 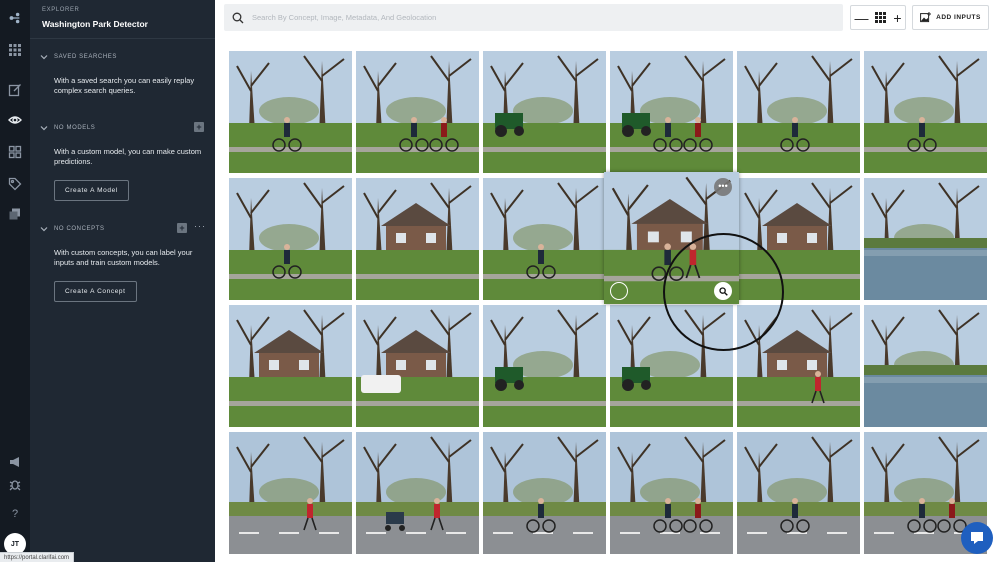 I want to click on chat-support-button, so click(x=977, y=538).